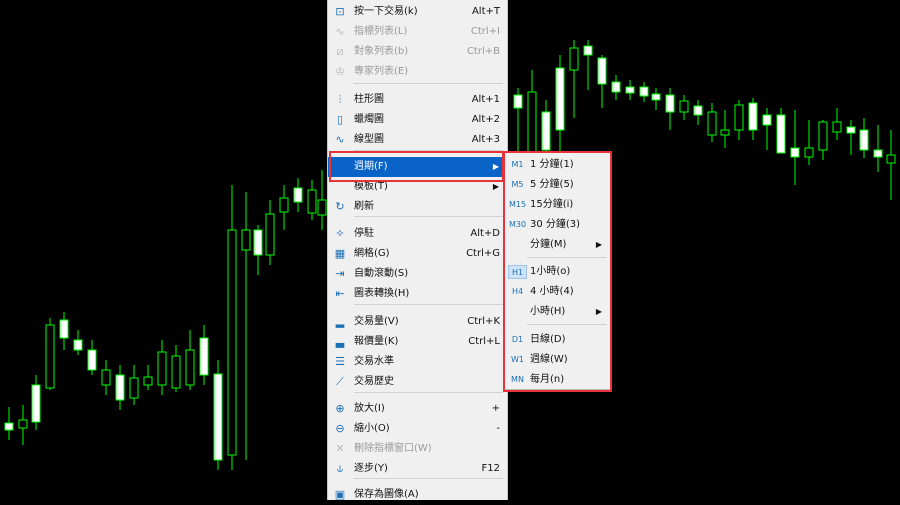  I want to click on menu-item-shortcut: Alt+3, so click(485, 139).